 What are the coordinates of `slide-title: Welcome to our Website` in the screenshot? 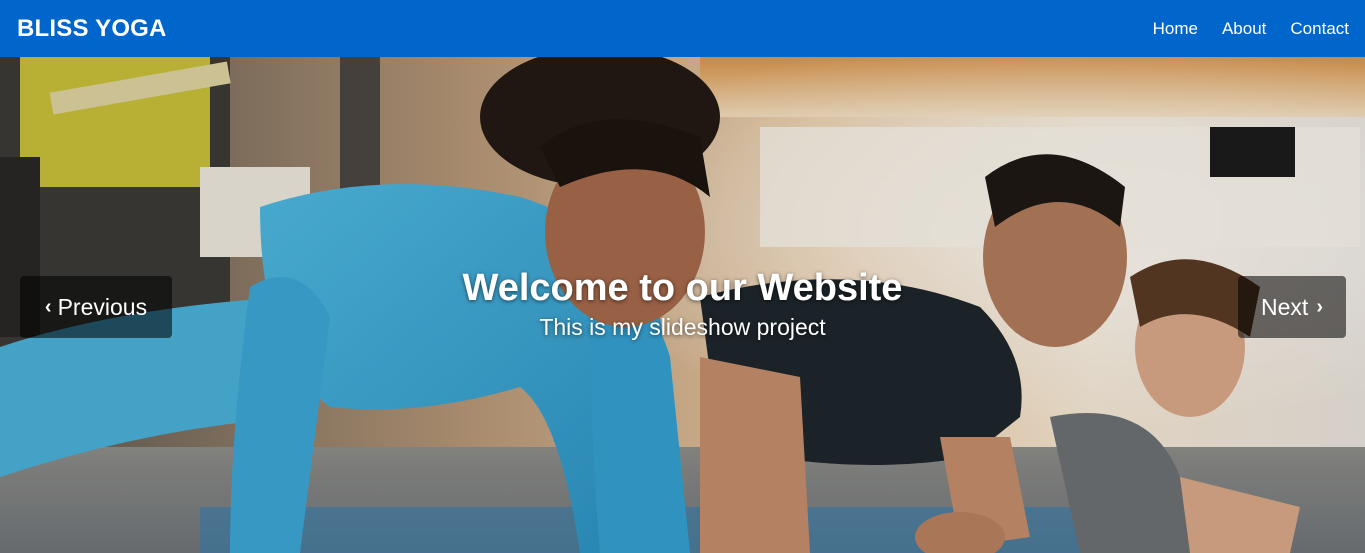 It's located at (682, 288).